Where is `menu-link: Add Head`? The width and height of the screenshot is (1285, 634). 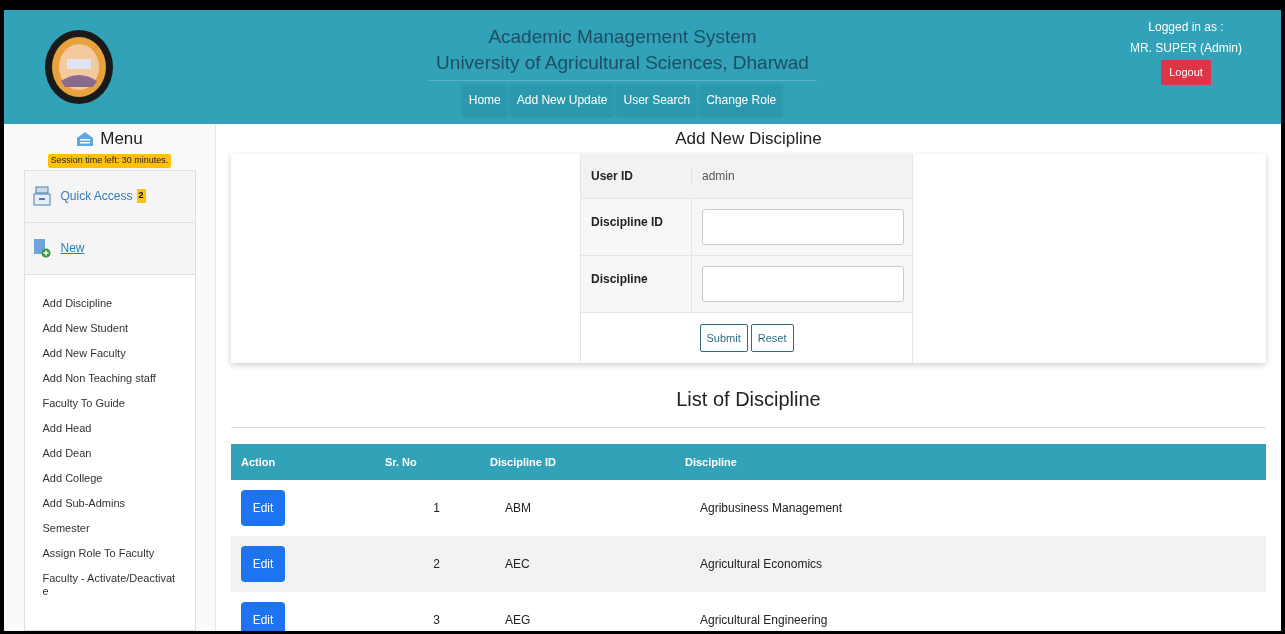 menu-link: Add Head is located at coordinates (112, 428).